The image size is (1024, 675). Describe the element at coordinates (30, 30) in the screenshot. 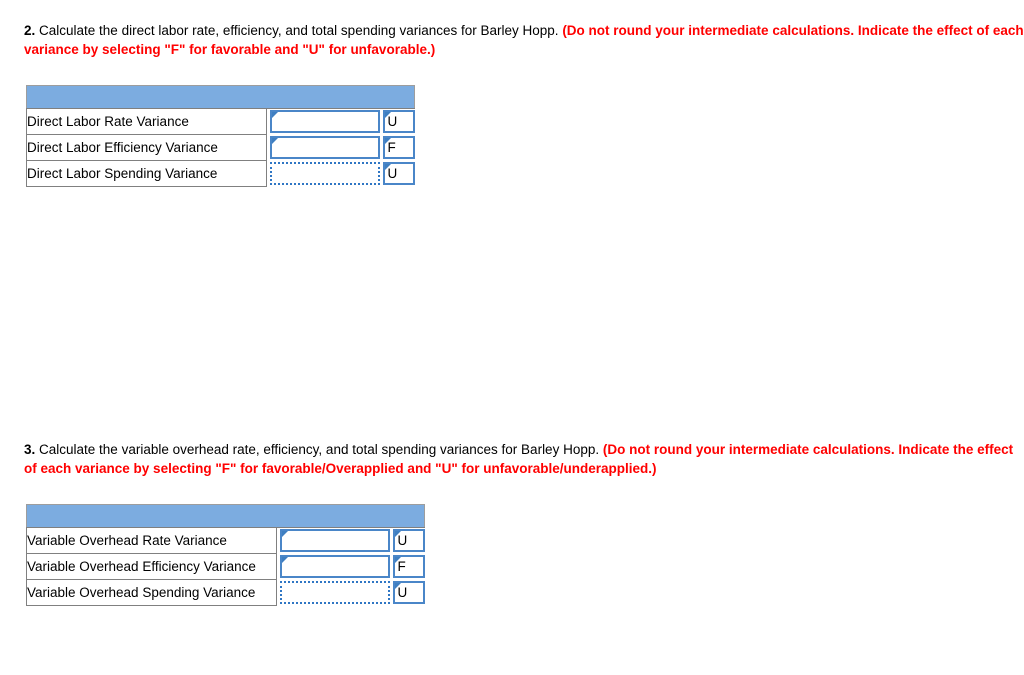

I see `question-2-number: 2.` at that location.